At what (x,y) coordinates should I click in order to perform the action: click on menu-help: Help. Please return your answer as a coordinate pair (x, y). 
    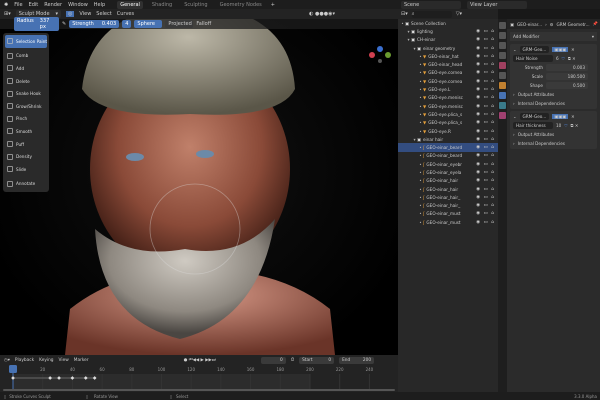
    Looking at the image, I should click on (99, 5).